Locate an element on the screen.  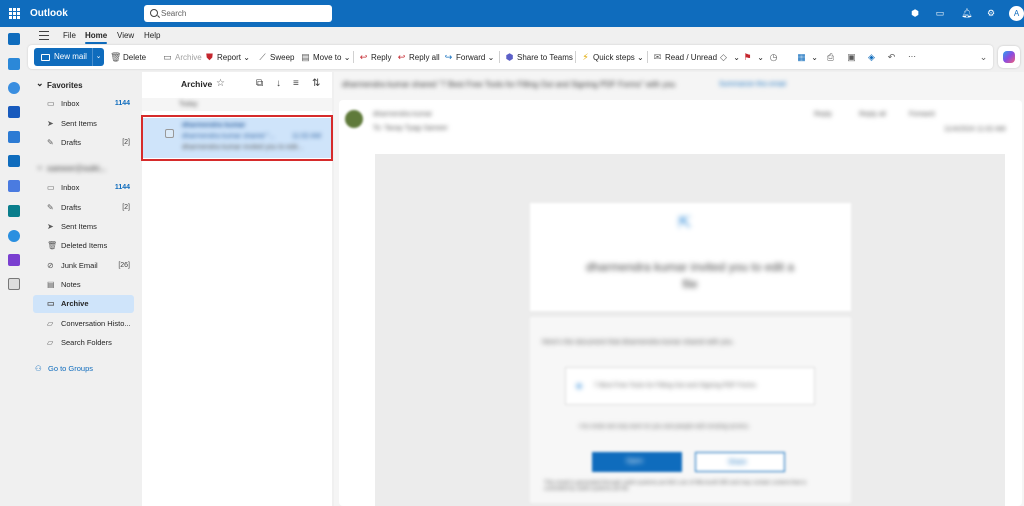
calendar-app-icon is located at coordinates (14, 64).